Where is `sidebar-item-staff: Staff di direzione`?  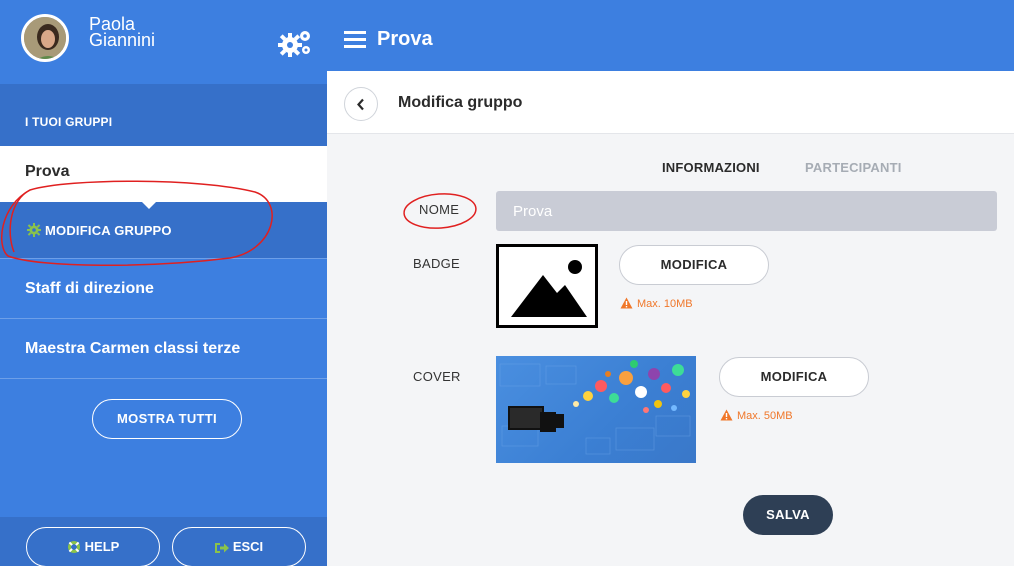 sidebar-item-staff: Staff di direzione is located at coordinates (163, 288).